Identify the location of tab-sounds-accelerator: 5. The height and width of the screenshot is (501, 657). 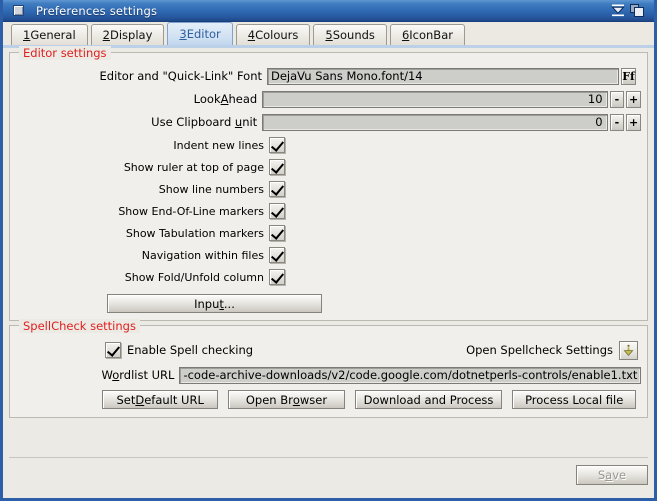
(329, 35).